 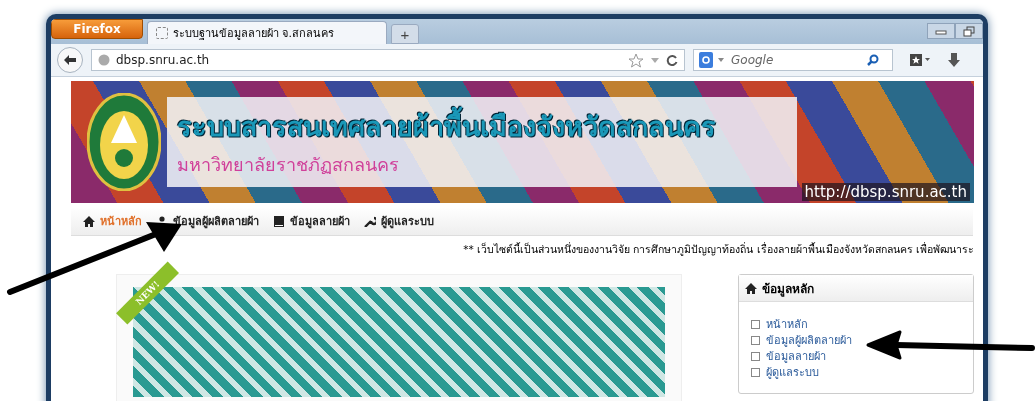 What do you see at coordinates (482, 126) in the screenshot?
I see `banner-title: ระบบสารสนเทศลายผ้าพื้นเมืองจังหวัดสกลนคร` at bounding box center [482, 126].